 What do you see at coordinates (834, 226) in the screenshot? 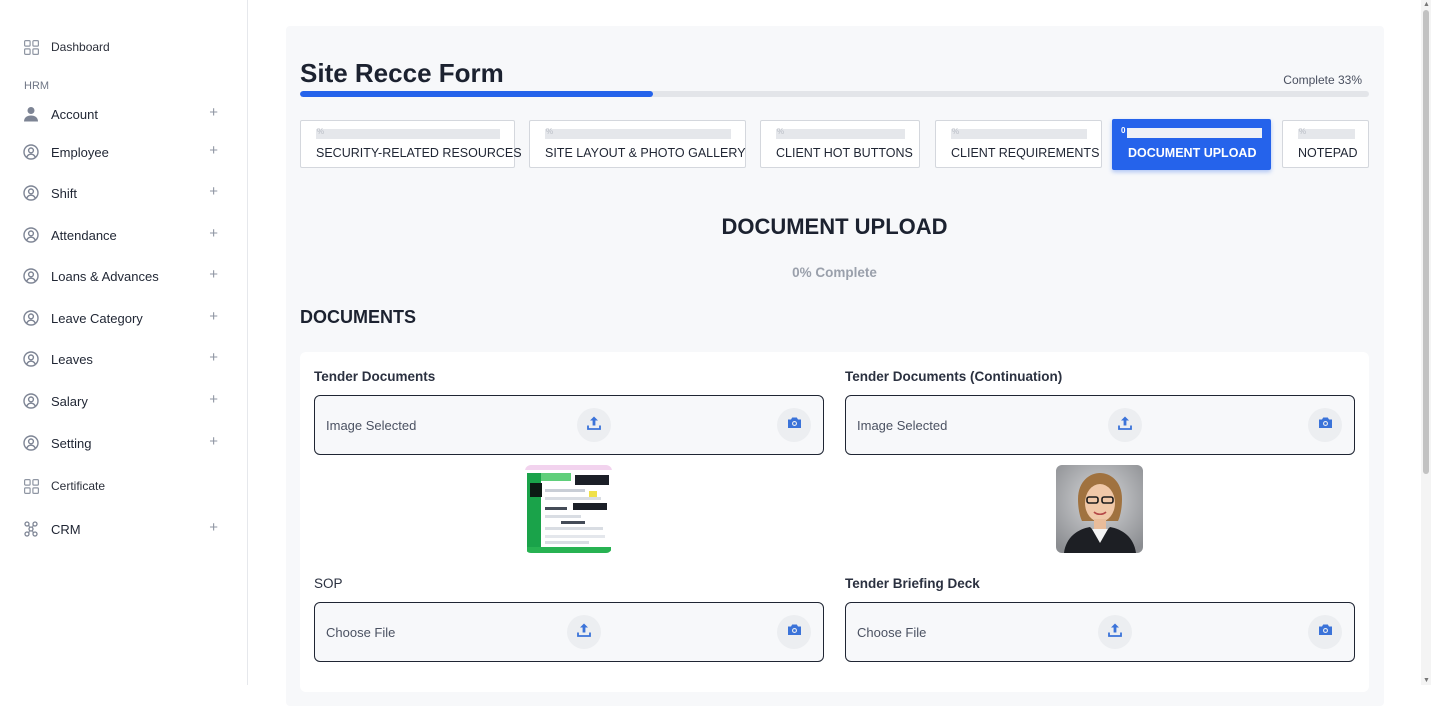
I see `section-title: DOCUMENT UPLOAD` at bounding box center [834, 226].